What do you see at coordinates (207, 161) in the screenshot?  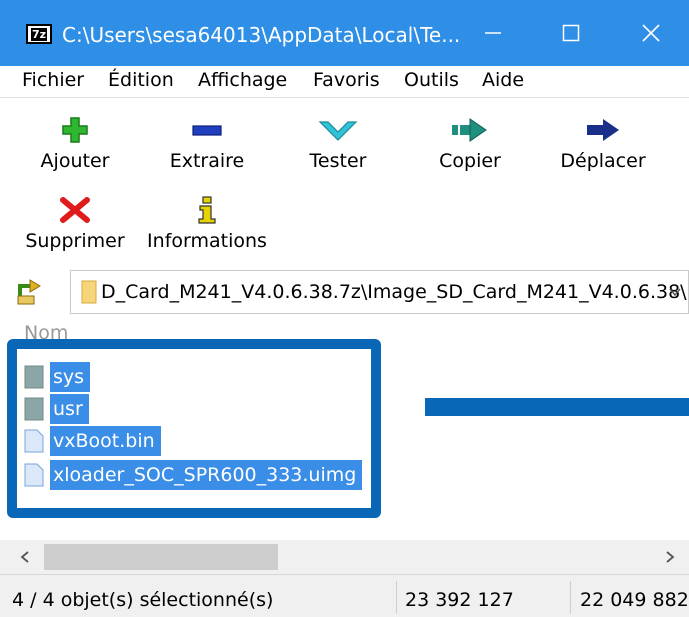 I see `extract-label: Extraire` at bounding box center [207, 161].